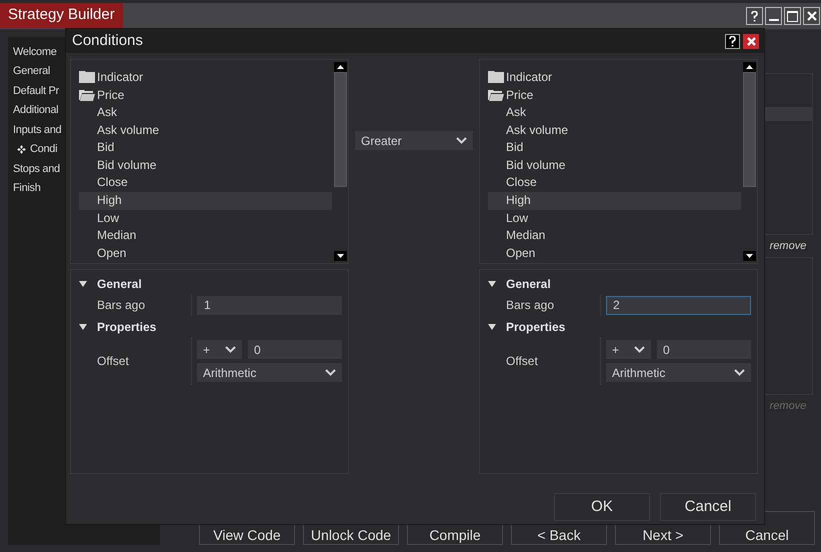 Image resolution: width=821 pixels, height=552 pixels. What do you see at coordinates (61, 15) in the screenshot?
I see `window-title: Strategy Builder` at bounding box center [61, 15].